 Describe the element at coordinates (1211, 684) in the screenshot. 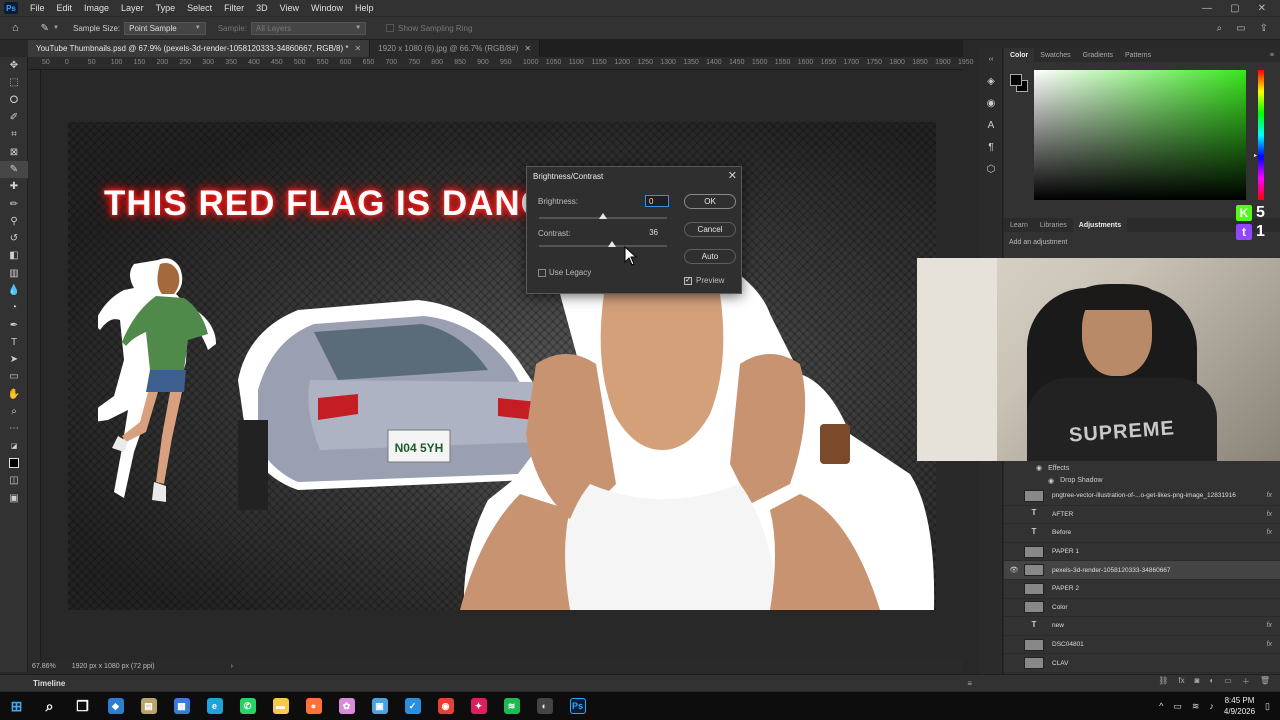

I see `new-adjustment-icon: ◐` at that location.